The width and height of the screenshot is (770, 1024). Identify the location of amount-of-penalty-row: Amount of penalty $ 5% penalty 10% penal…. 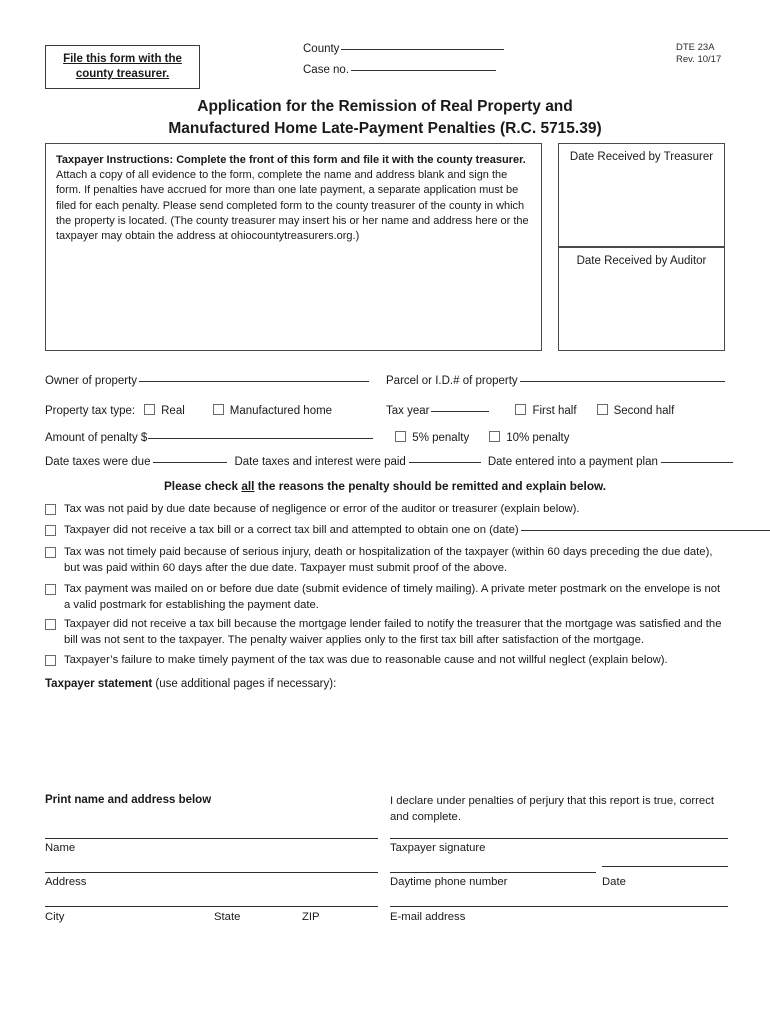
(307, 437).